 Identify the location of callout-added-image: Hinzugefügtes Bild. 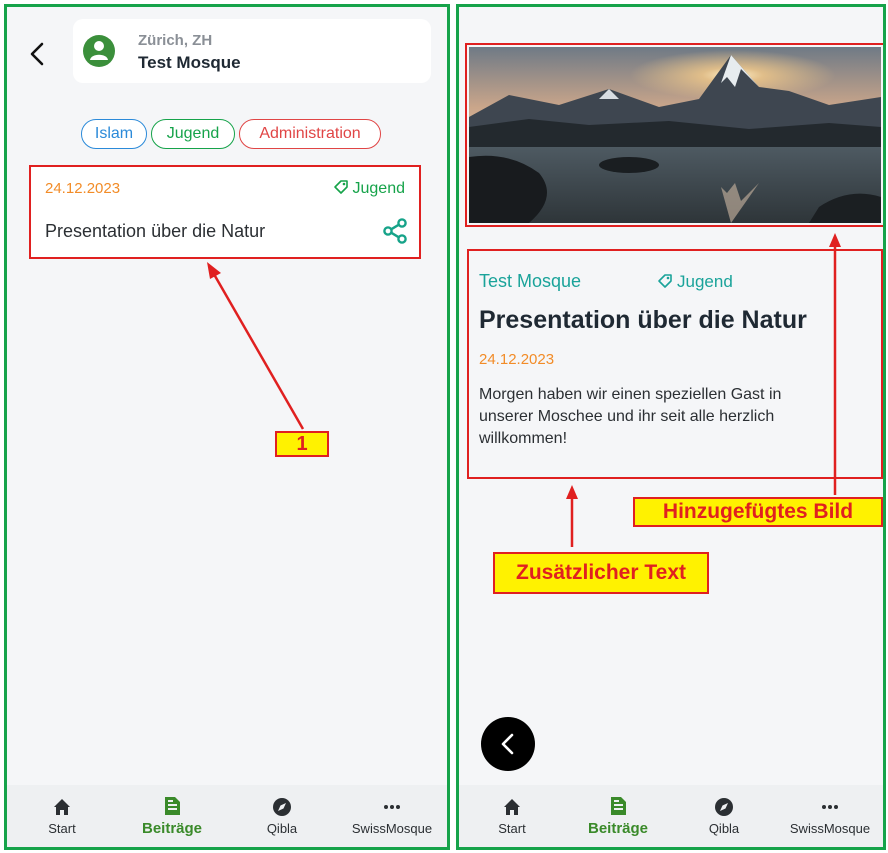
(758, 512).